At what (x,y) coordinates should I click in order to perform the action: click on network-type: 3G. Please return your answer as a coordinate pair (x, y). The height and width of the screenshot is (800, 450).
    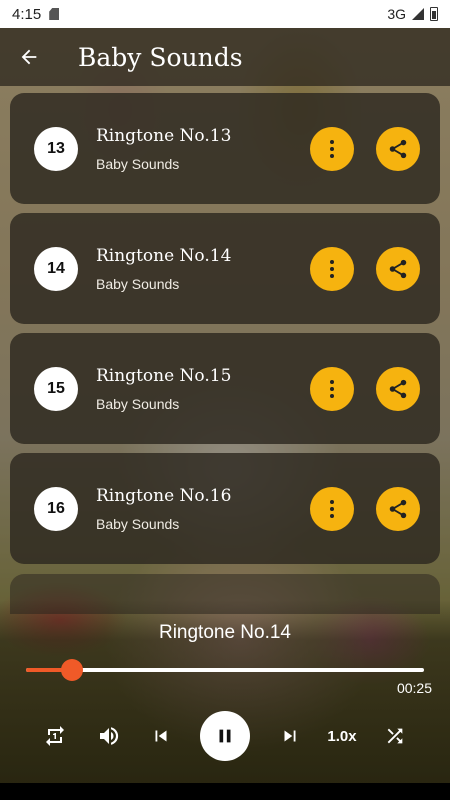
    Looking at the image, I should click on (396, 14).